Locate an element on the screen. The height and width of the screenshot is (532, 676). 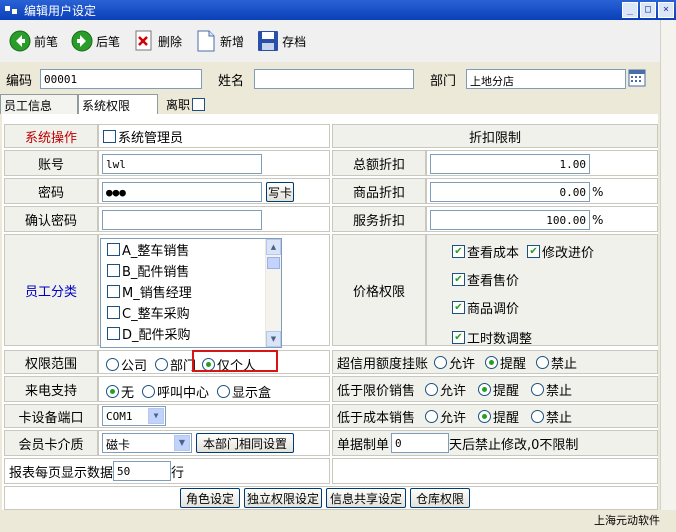
view-sale-checkbox: ✔ 查看售价 is located at coordinates (485, 279).